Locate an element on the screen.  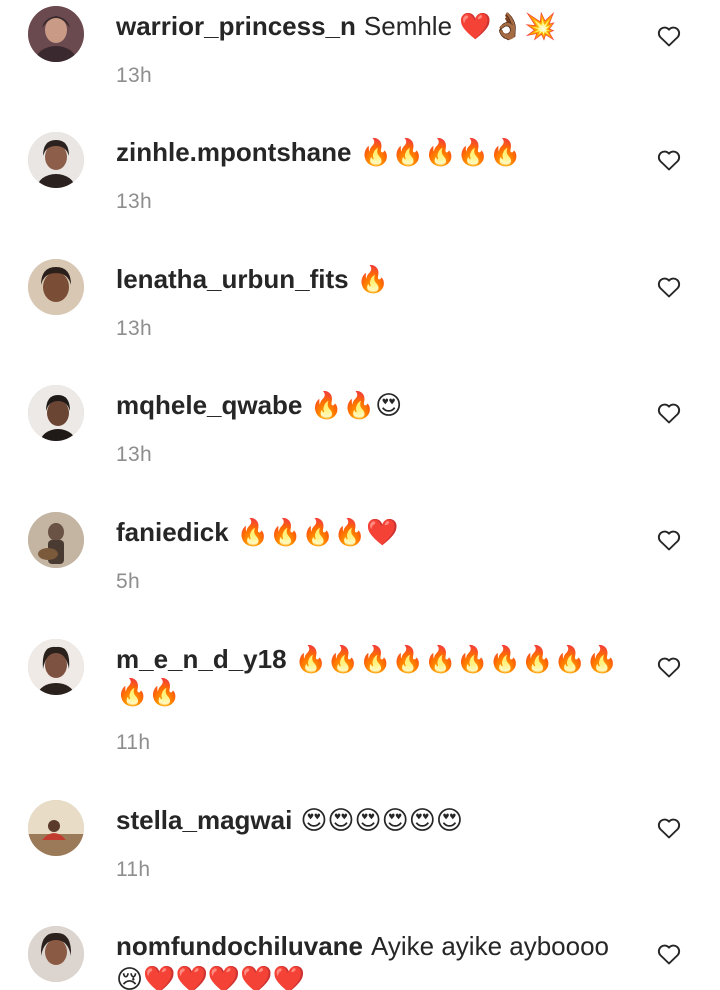
comment-text: faniedick 🔥🔥🔥🔥❤️ is located at coordinates (376, 532).